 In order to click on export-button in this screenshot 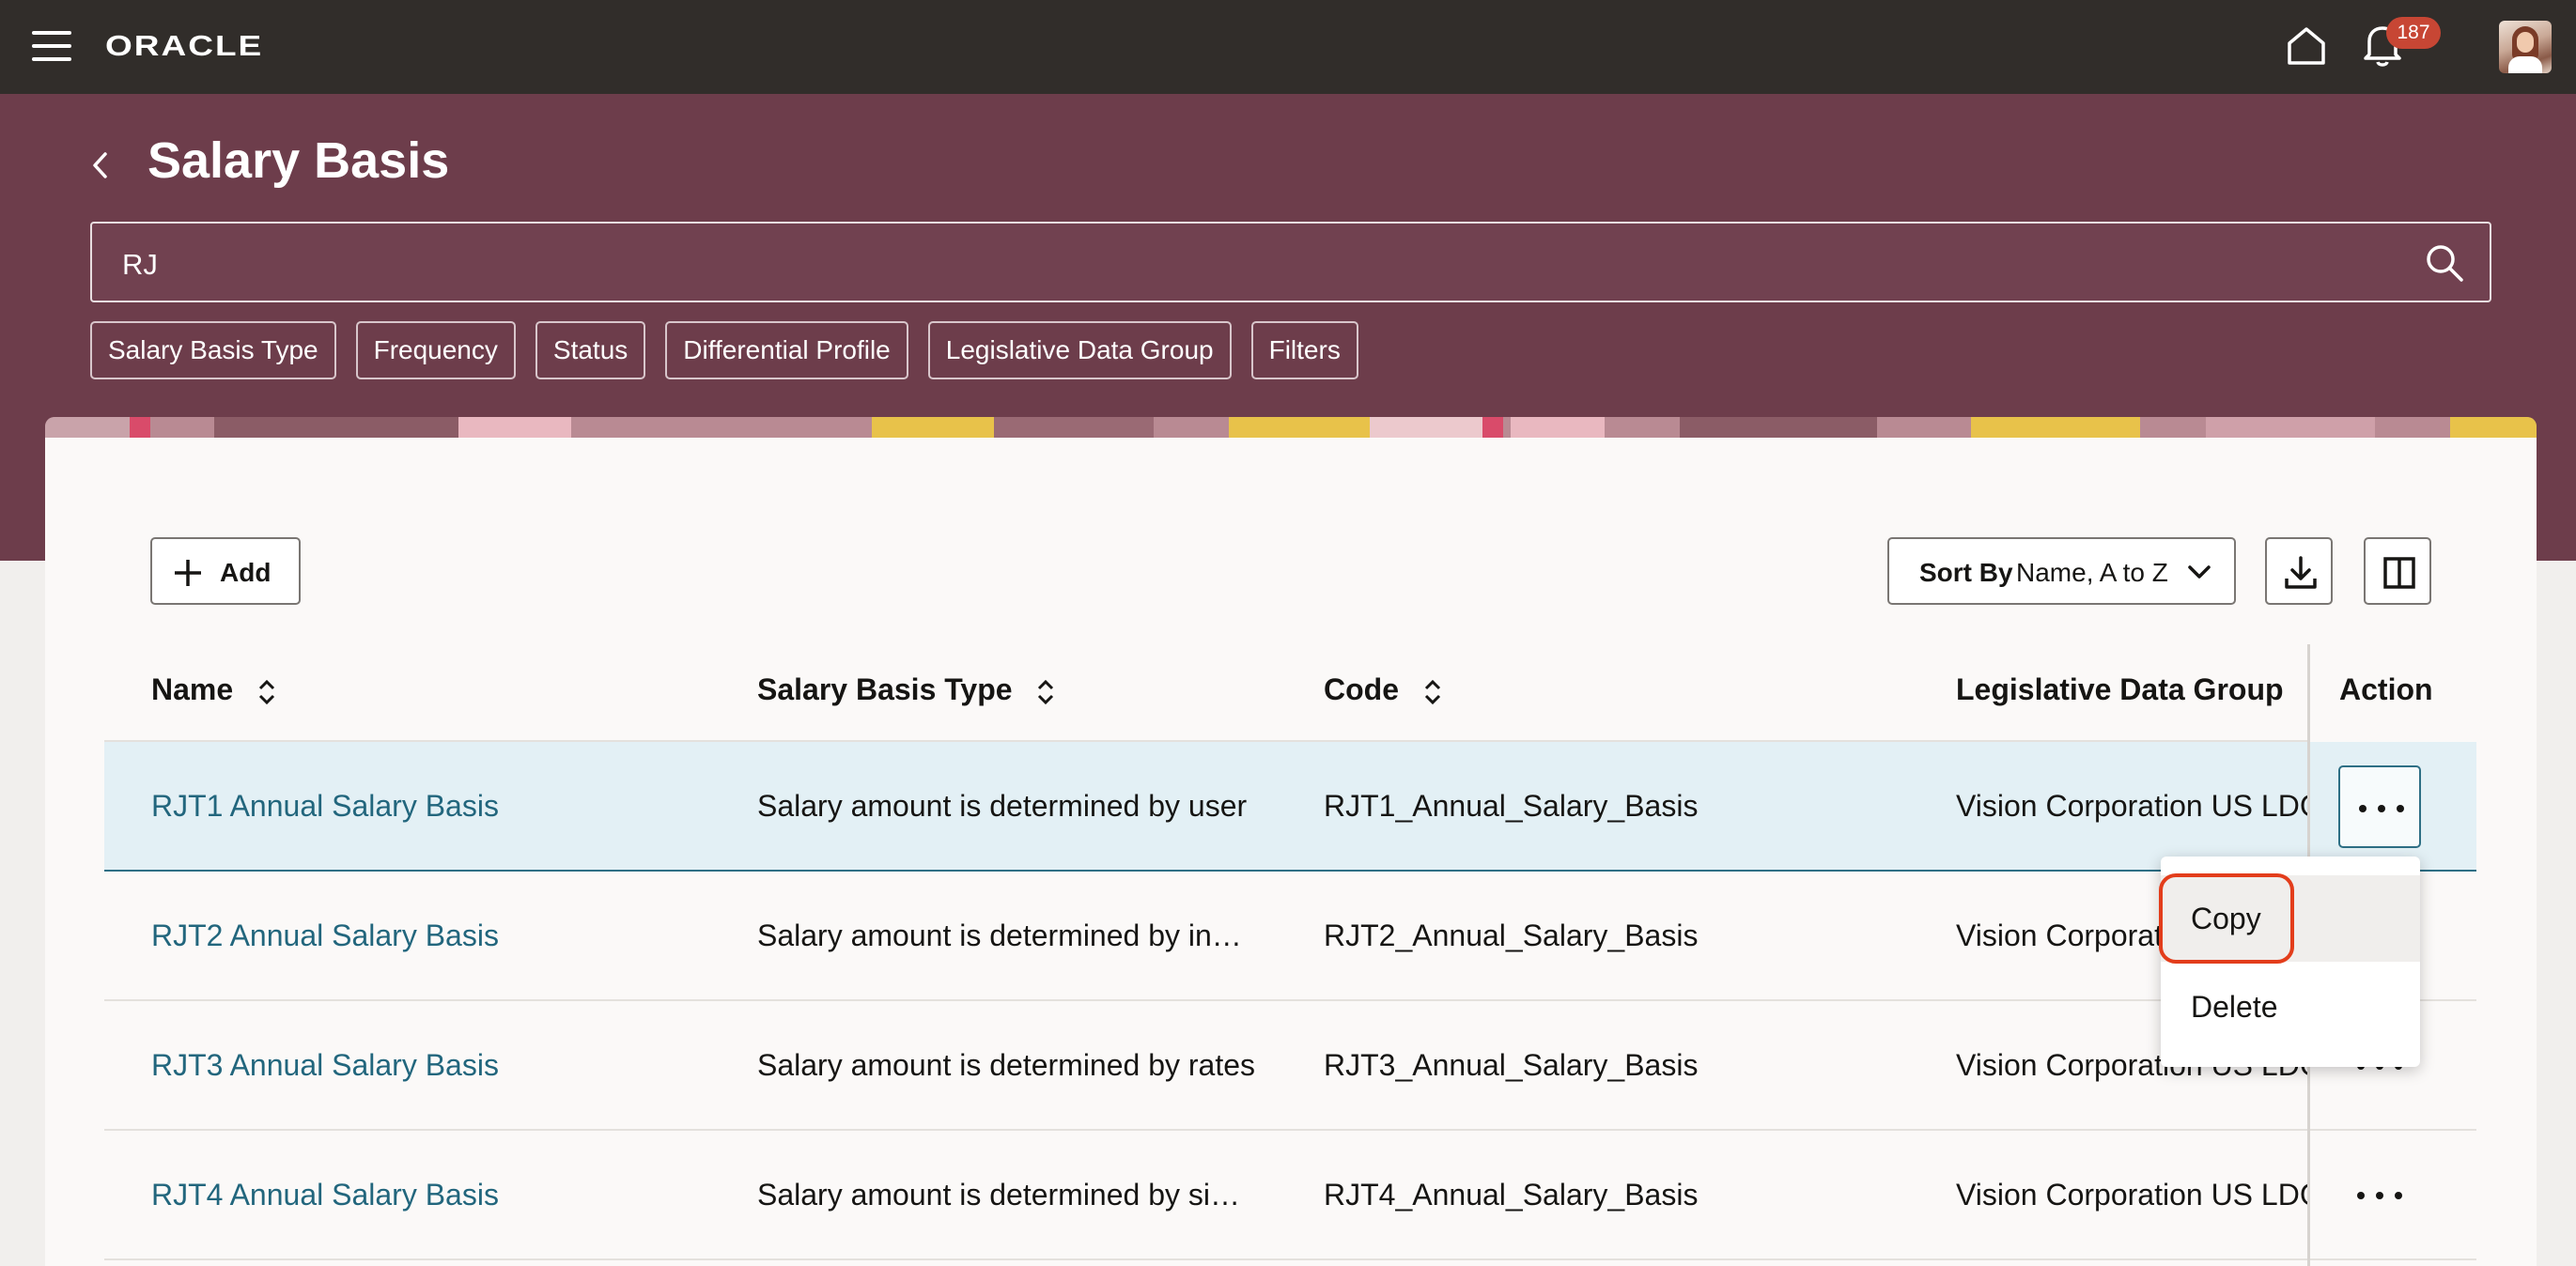, I will do `click(2299, 571)`.